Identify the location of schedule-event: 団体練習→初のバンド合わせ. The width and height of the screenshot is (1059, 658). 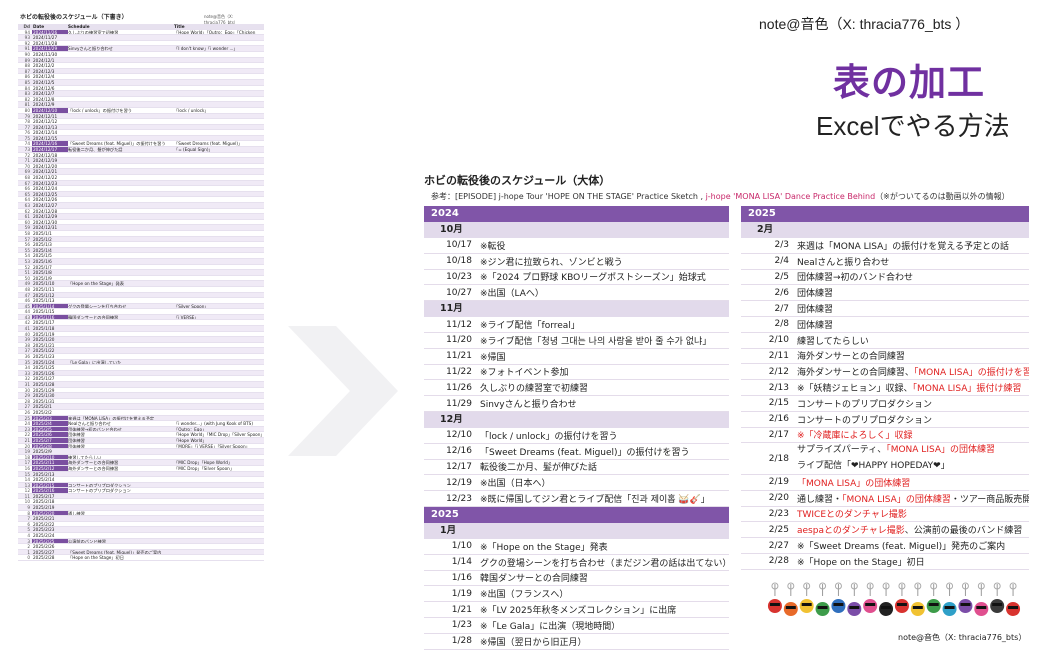
(913, 276).